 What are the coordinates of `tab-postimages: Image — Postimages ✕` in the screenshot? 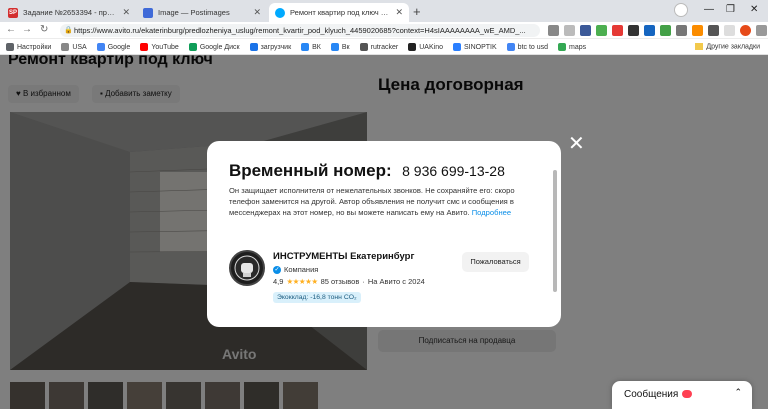 It's located at (202, 12).